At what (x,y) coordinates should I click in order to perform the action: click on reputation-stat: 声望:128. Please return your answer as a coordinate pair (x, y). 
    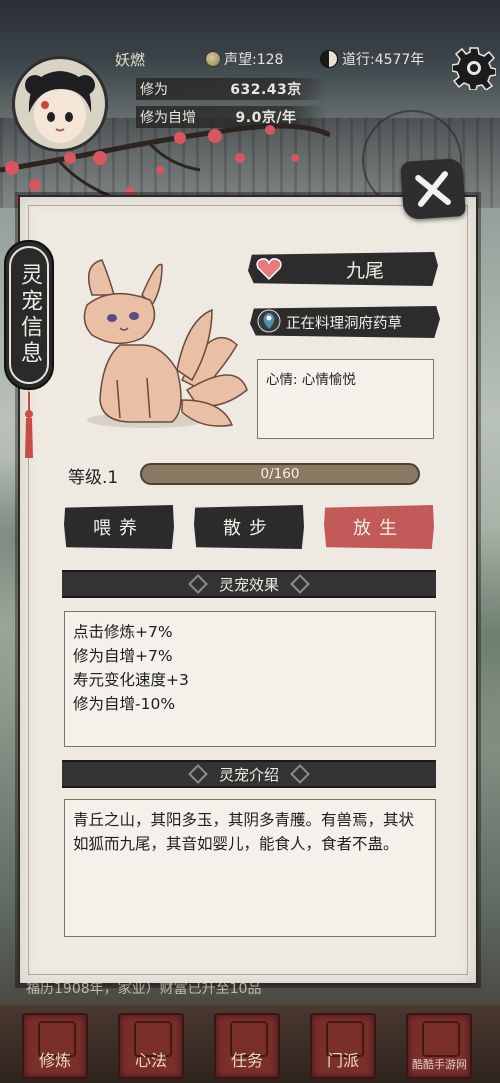
    Looking at the image, I should click on (244, 59).